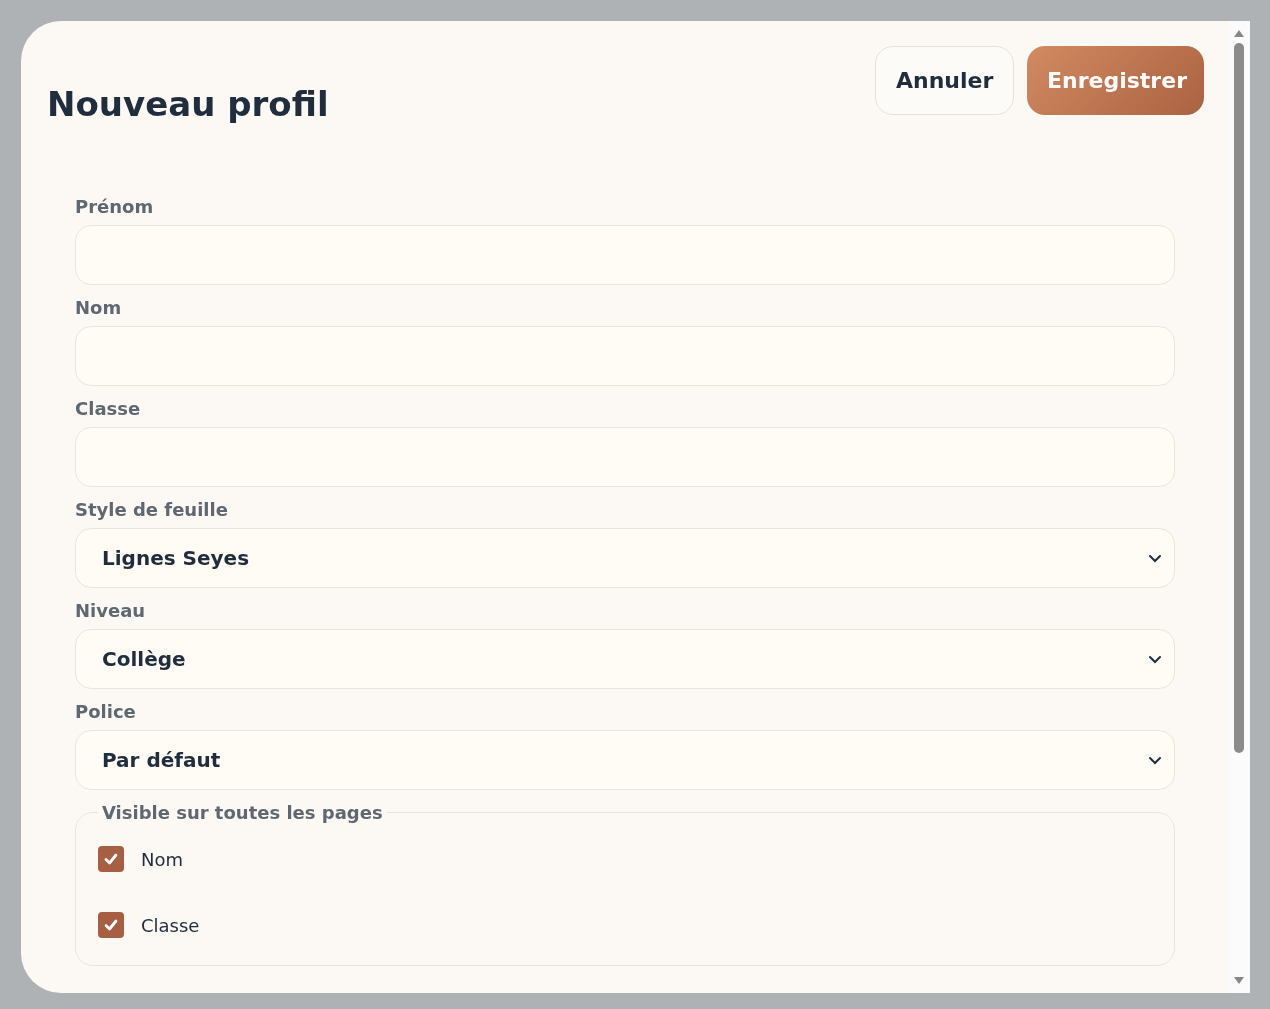 The height and width of the screenshot is (1009, 1270). What do you see at coordinates (1115, 80) in the screenshot?
I see `save-button: Enregistrer` at bounding box center [1115, 80].